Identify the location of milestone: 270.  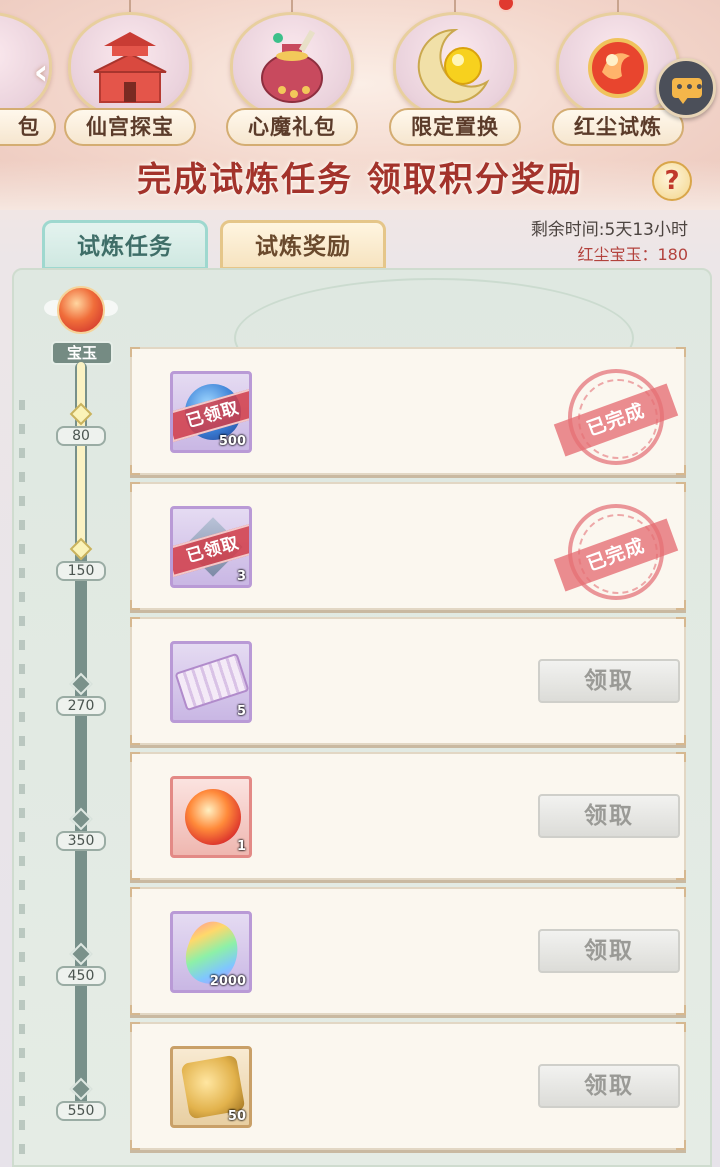
(81, 694).